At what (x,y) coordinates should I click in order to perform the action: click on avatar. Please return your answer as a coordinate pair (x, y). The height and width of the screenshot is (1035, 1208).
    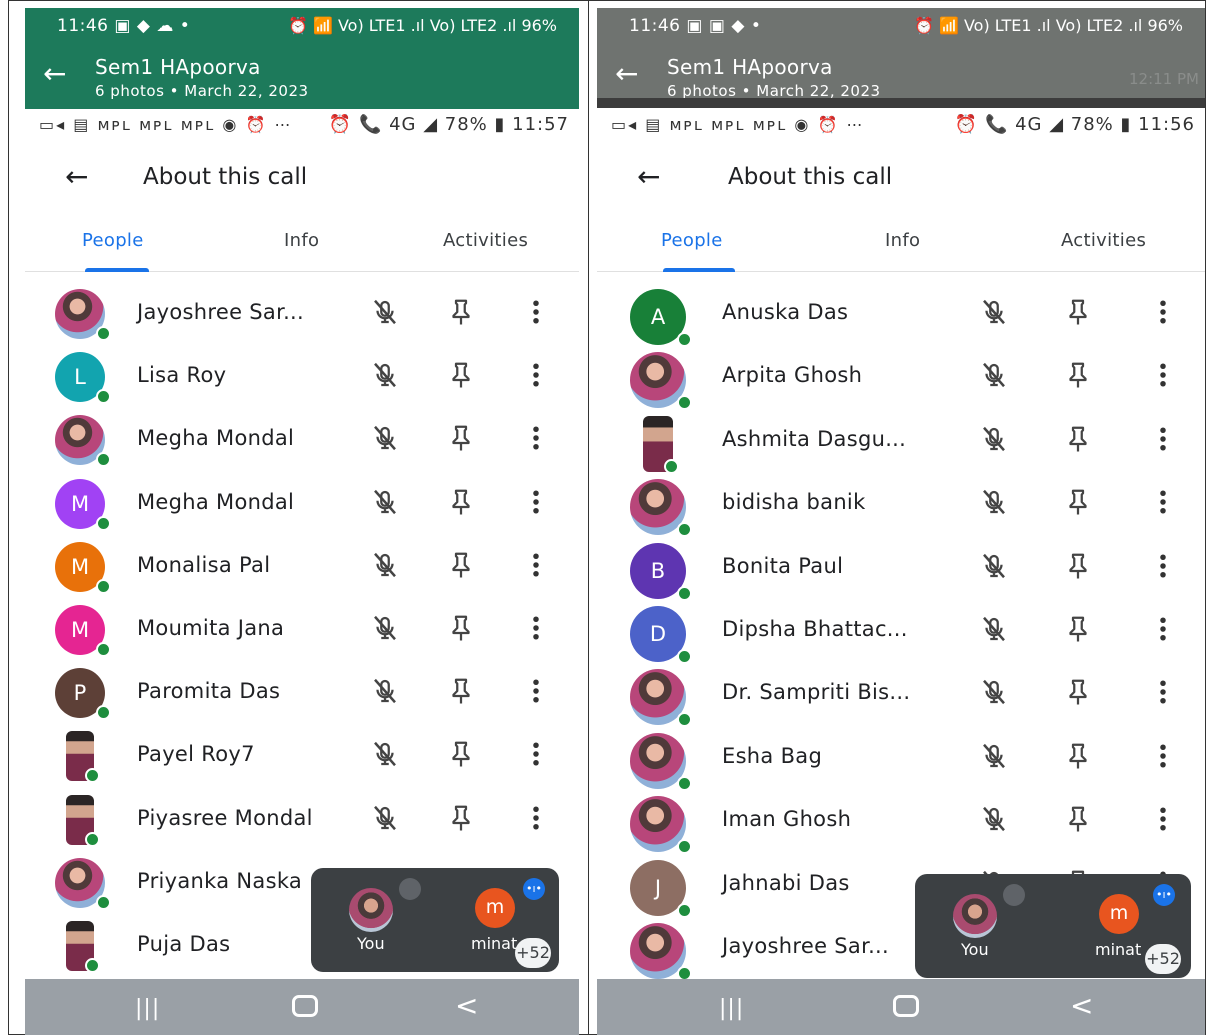
    Looking at the image, I should click on (83, 821).